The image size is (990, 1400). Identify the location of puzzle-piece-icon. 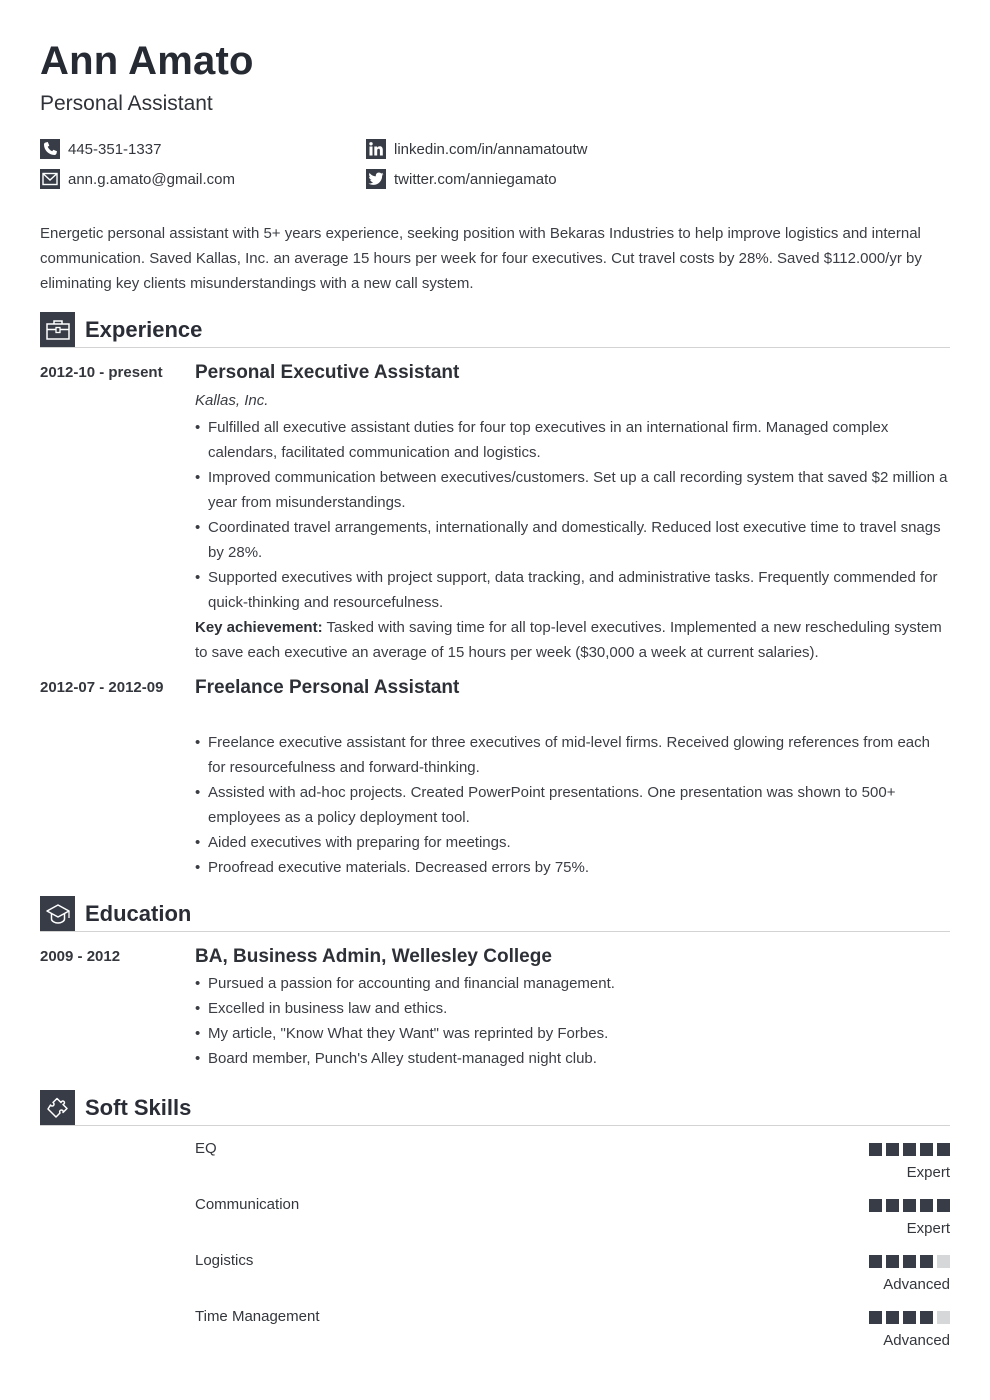
(57, 1107).